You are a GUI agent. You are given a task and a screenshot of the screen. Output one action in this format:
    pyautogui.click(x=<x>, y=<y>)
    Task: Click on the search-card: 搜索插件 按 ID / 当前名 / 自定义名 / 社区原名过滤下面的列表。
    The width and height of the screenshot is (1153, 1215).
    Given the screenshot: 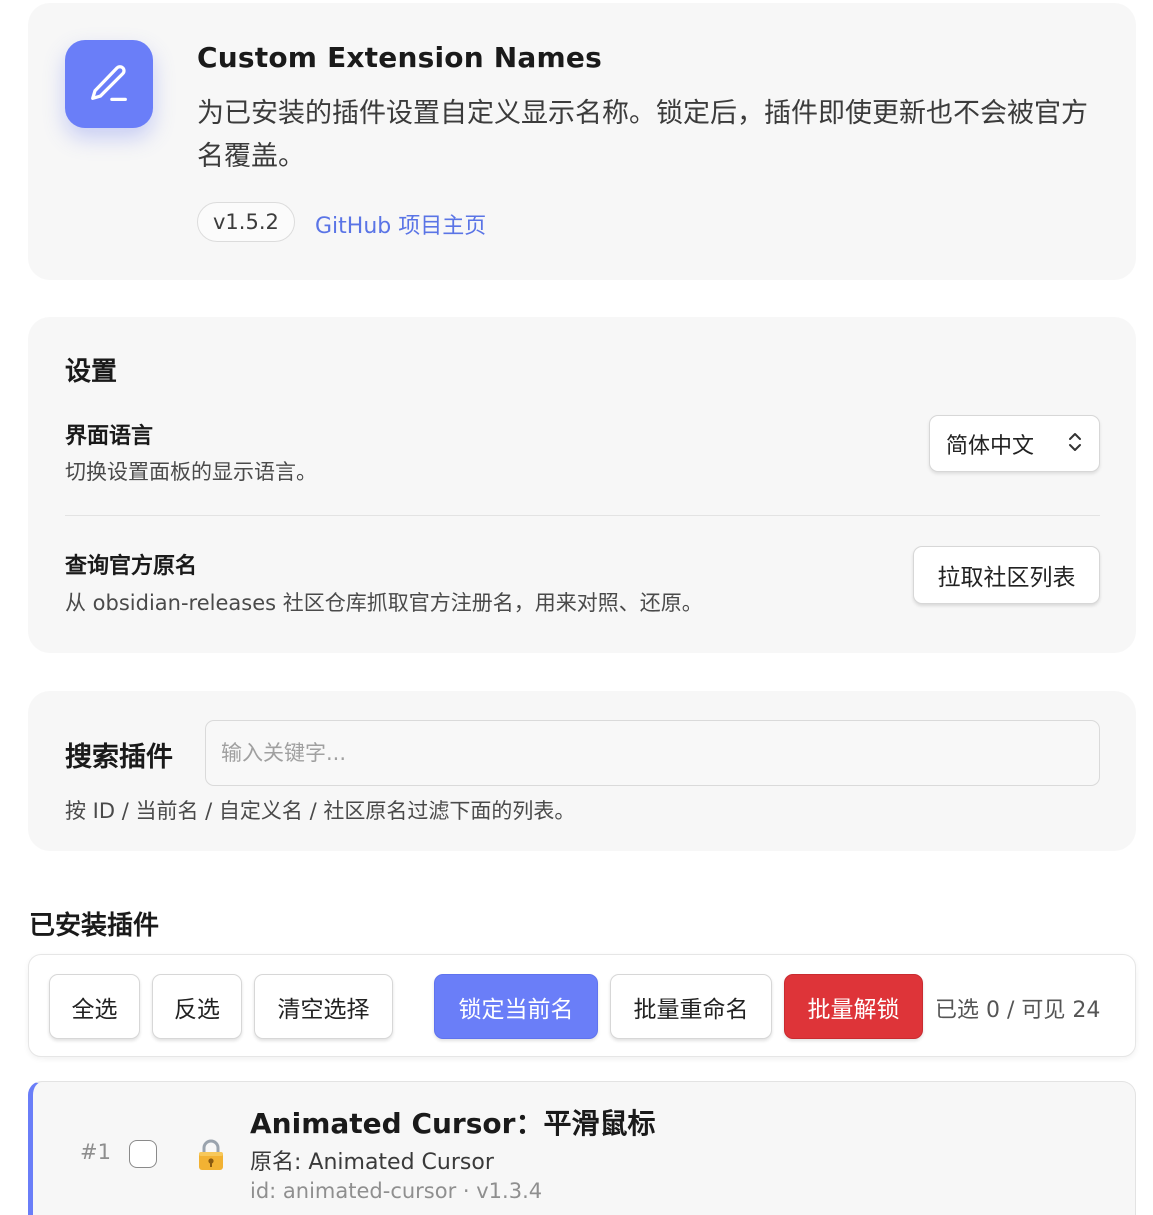 What is the action you would take?
    pyautogui.click(x=582, y=771)
    